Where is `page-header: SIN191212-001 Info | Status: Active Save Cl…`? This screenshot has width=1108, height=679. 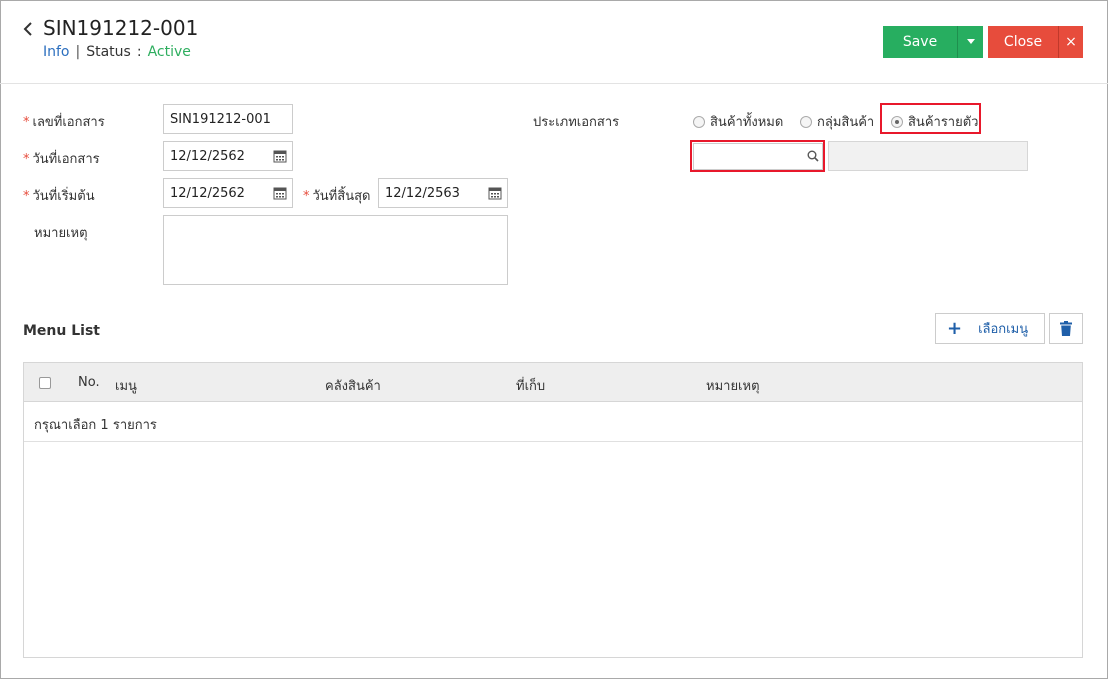 page-header: SIN191212-001 Info | Status: Active Save Cl… is located at coordinates (554, 42).